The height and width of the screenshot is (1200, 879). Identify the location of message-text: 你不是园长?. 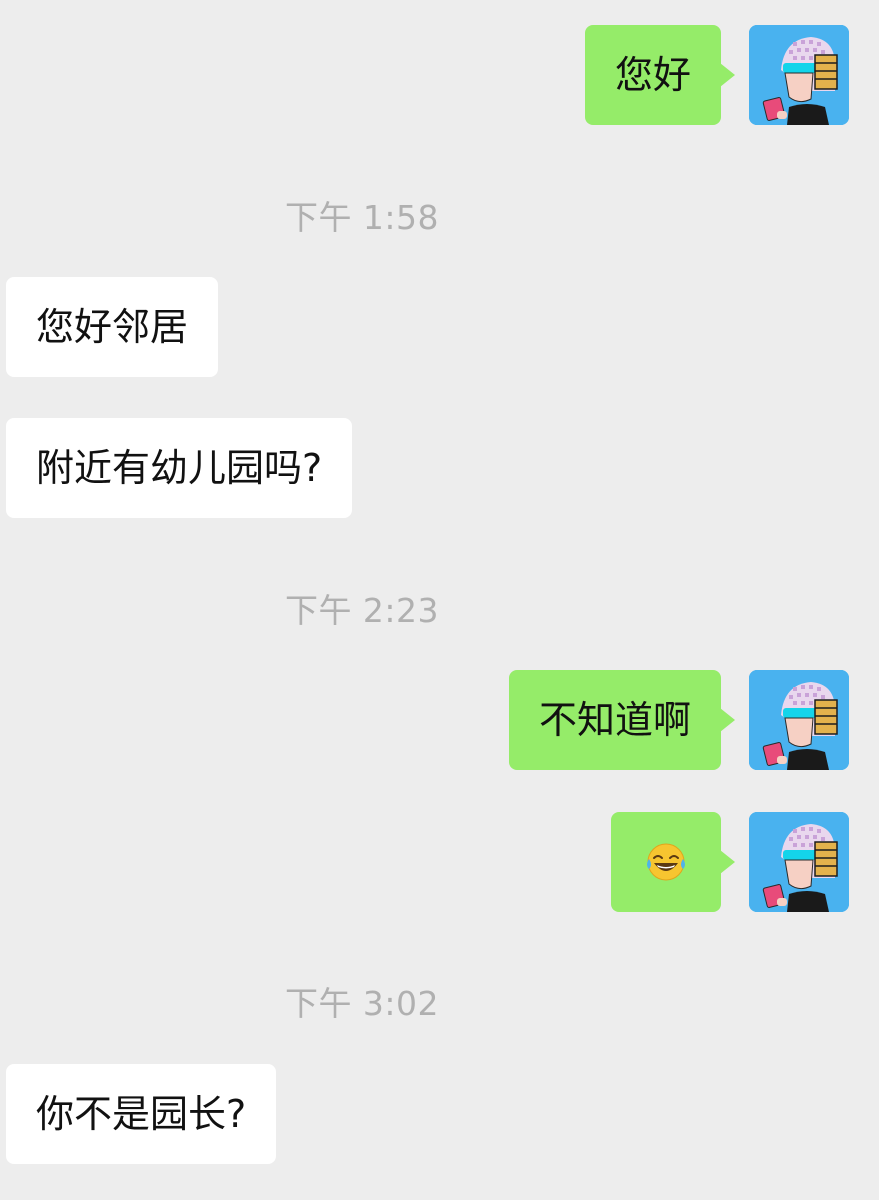
(141, 1114).